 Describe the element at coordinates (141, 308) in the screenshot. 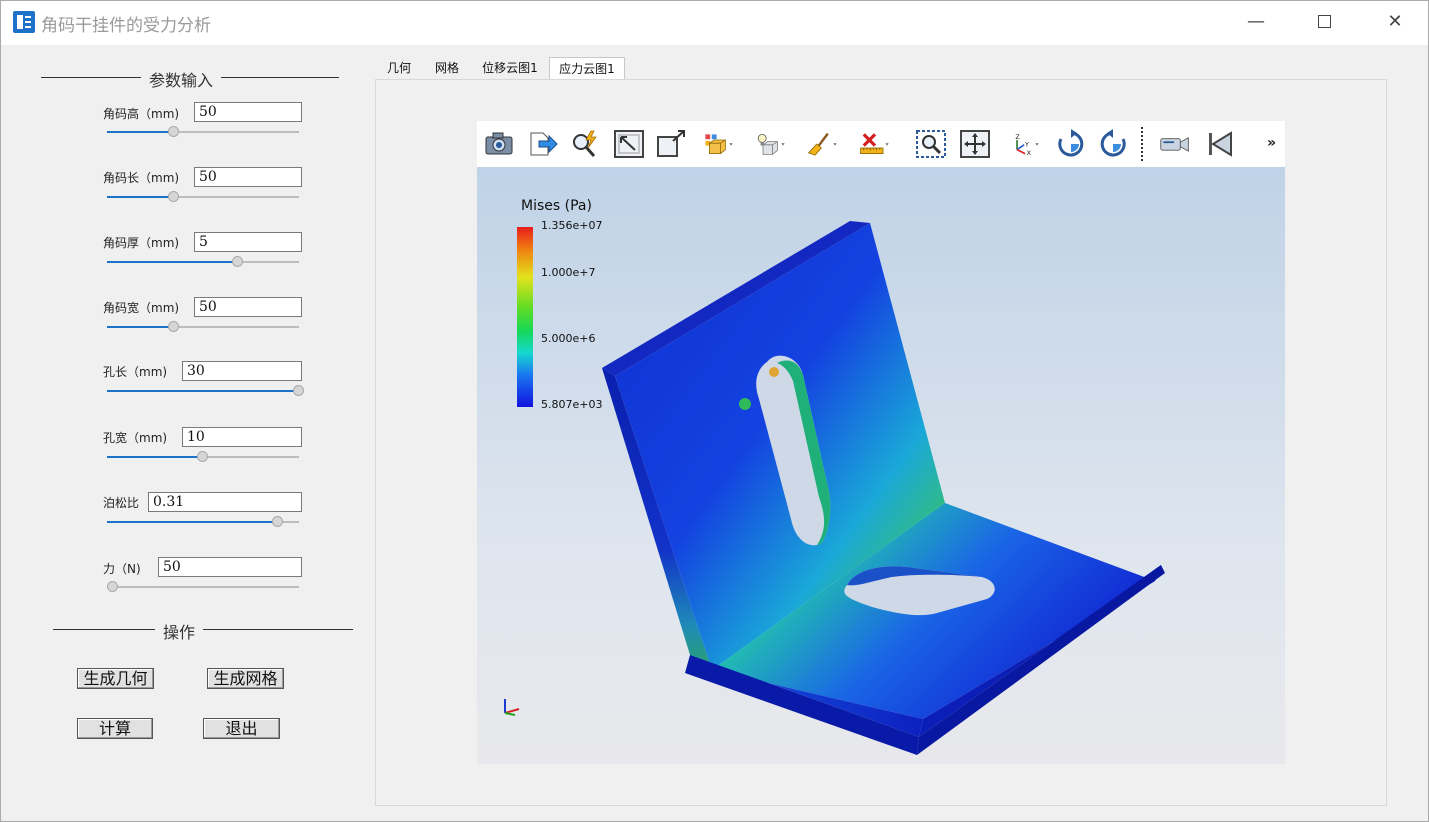

I see `param-label: 角码宽（mm)` at that location.